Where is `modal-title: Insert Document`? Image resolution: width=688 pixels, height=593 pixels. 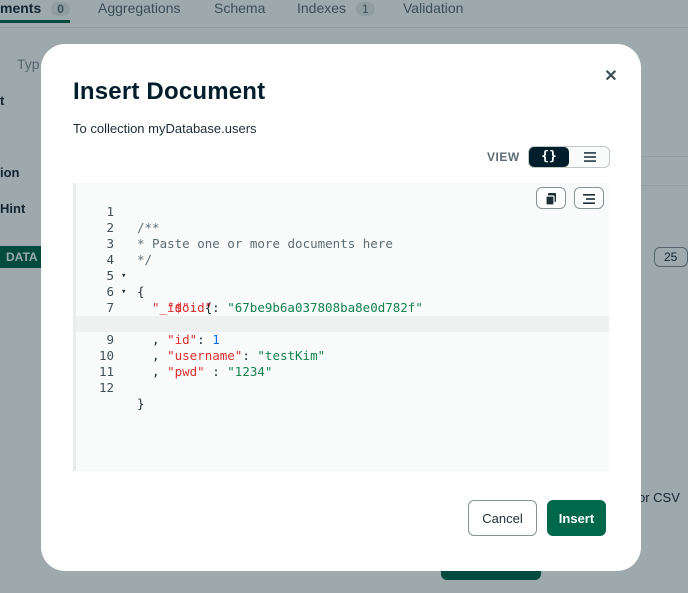
modal-title: Insert Document is located at coordinates (169, 91).